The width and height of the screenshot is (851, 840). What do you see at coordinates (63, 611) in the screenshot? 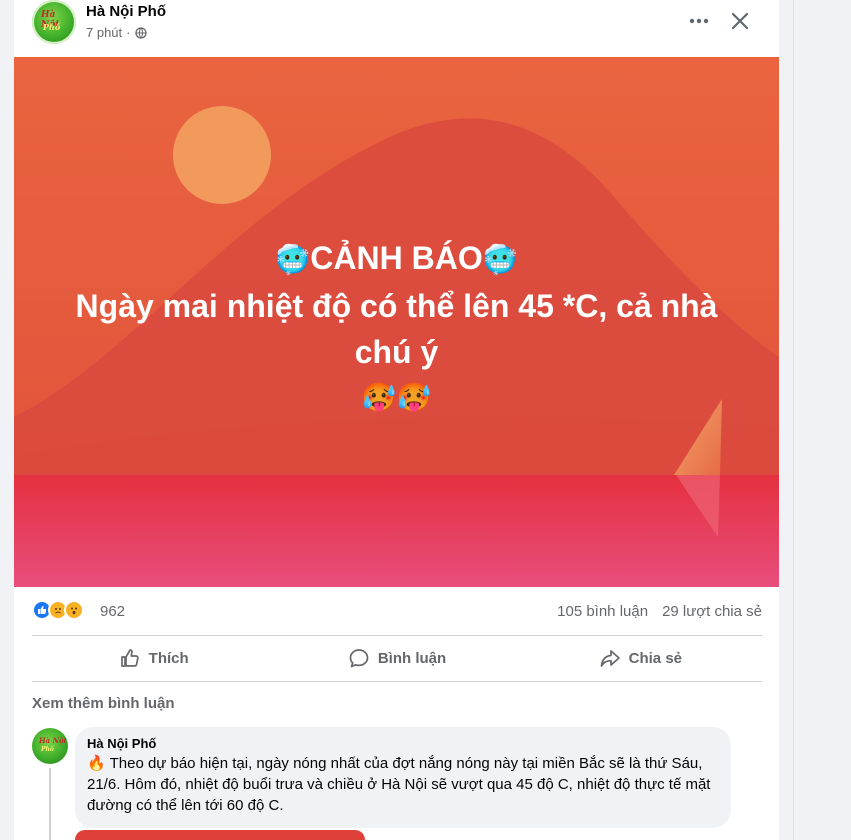
I see `reaction-icons` at bounding box center [63, 611].